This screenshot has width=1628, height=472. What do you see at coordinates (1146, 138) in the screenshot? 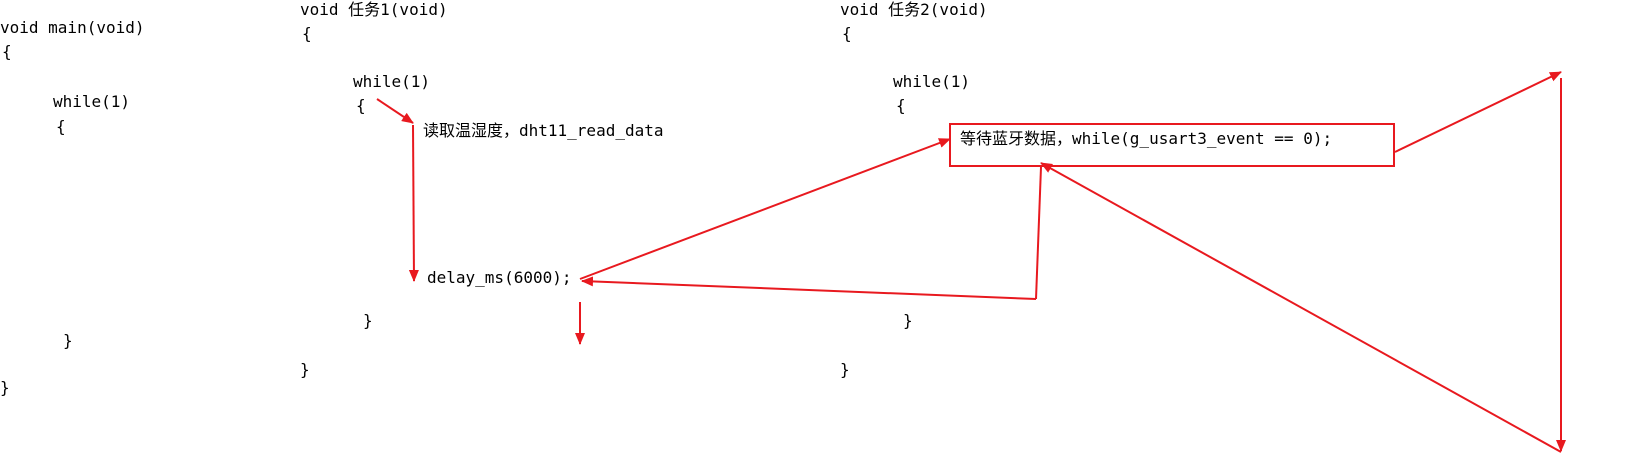
I see `task2-wait-statement: 等待蓝牙数据，while(g_usart3_event == 0);` at bounding box center [1146, 138].